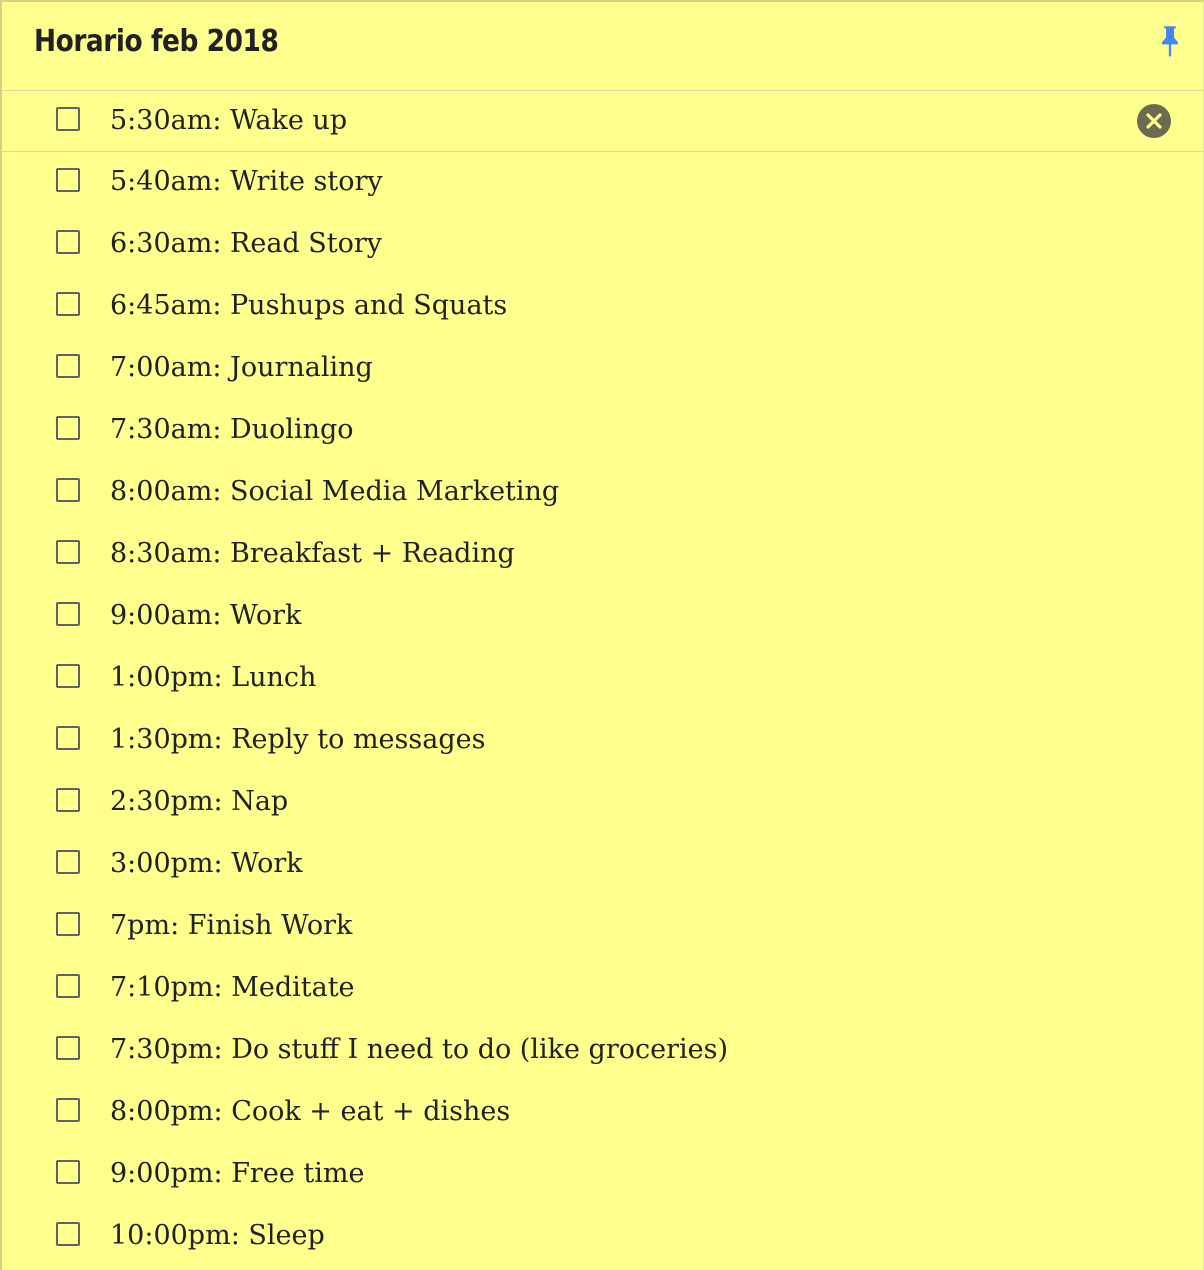  Describe the element at coordinates (297, 740) in the screenshot. I see `list-item-text: 1:30pm: Reply to messages` at that location.